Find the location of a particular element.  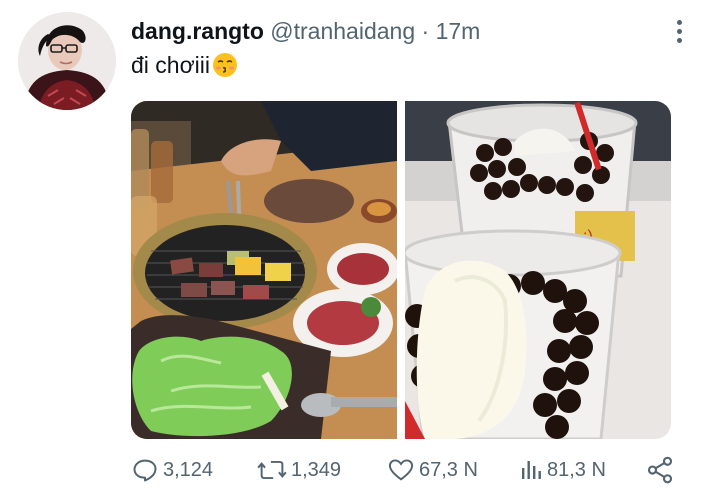

user-avatar-photo is located at coordinates (67, 61).